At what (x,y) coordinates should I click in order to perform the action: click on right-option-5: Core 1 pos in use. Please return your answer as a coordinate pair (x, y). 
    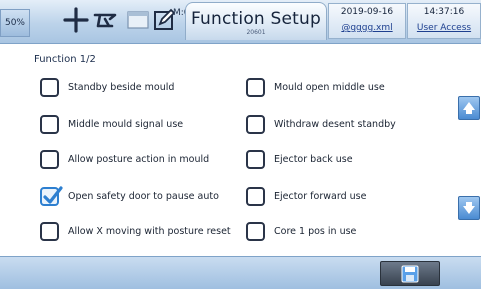
    Looking at the image, I should click on (301, 231).